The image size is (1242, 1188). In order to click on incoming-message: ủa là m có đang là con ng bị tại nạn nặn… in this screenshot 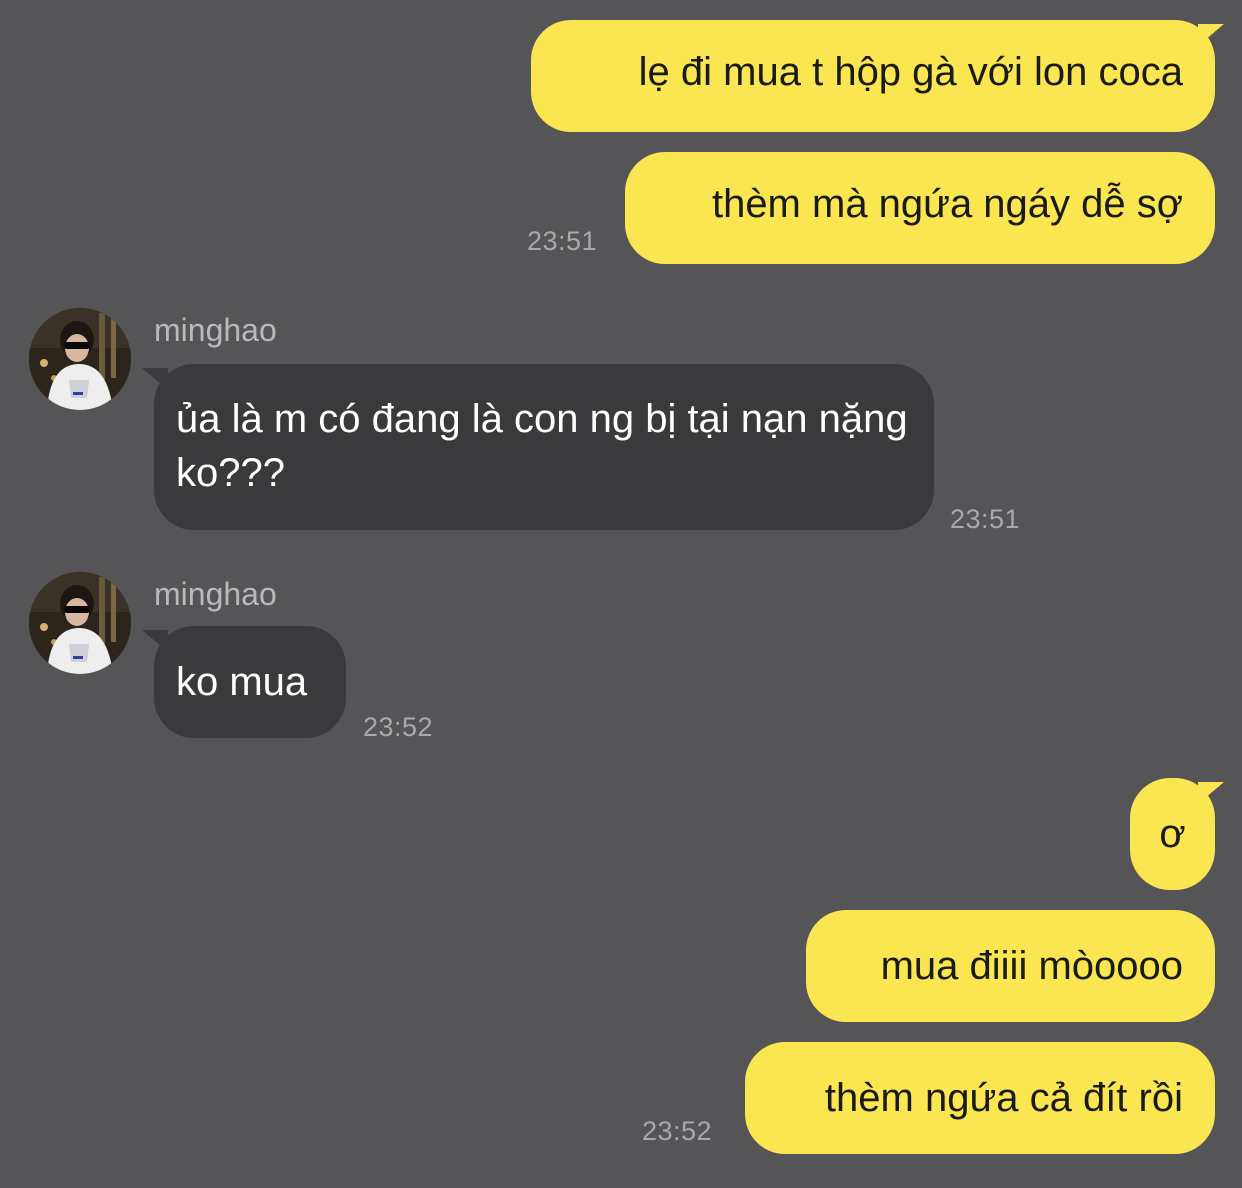, I will do `click(544, 447)`.